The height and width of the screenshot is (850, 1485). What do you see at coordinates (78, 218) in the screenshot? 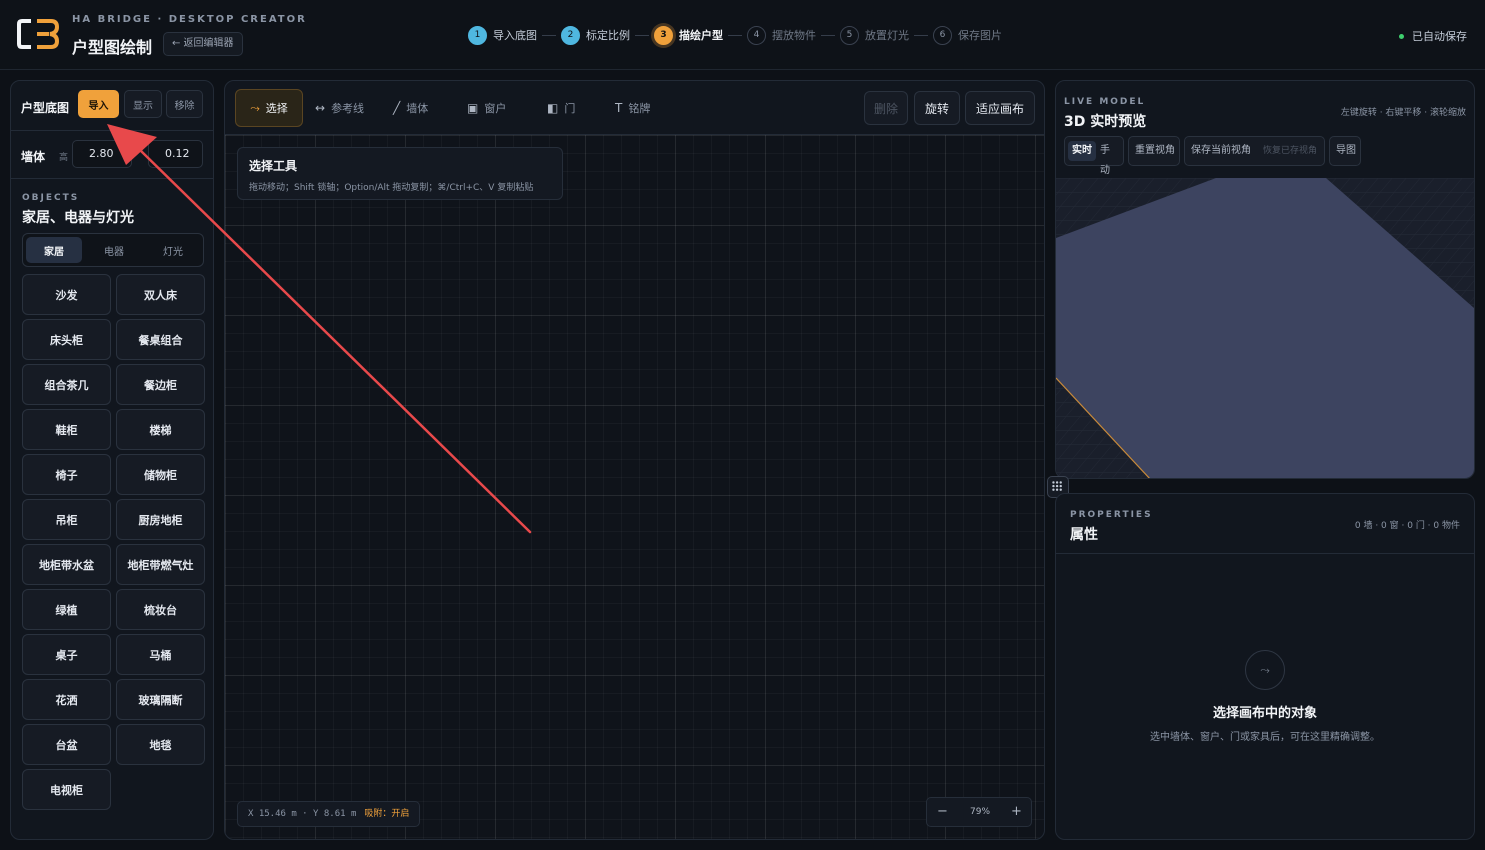
I see `objects-title: 家居、电器与灯光` at bounding box center [78, 218].